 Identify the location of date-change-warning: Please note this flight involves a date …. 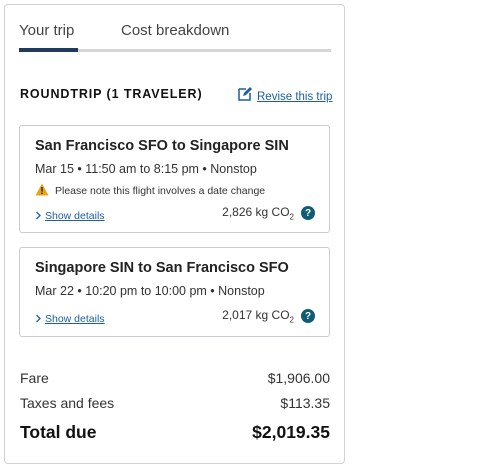
(150, 191).